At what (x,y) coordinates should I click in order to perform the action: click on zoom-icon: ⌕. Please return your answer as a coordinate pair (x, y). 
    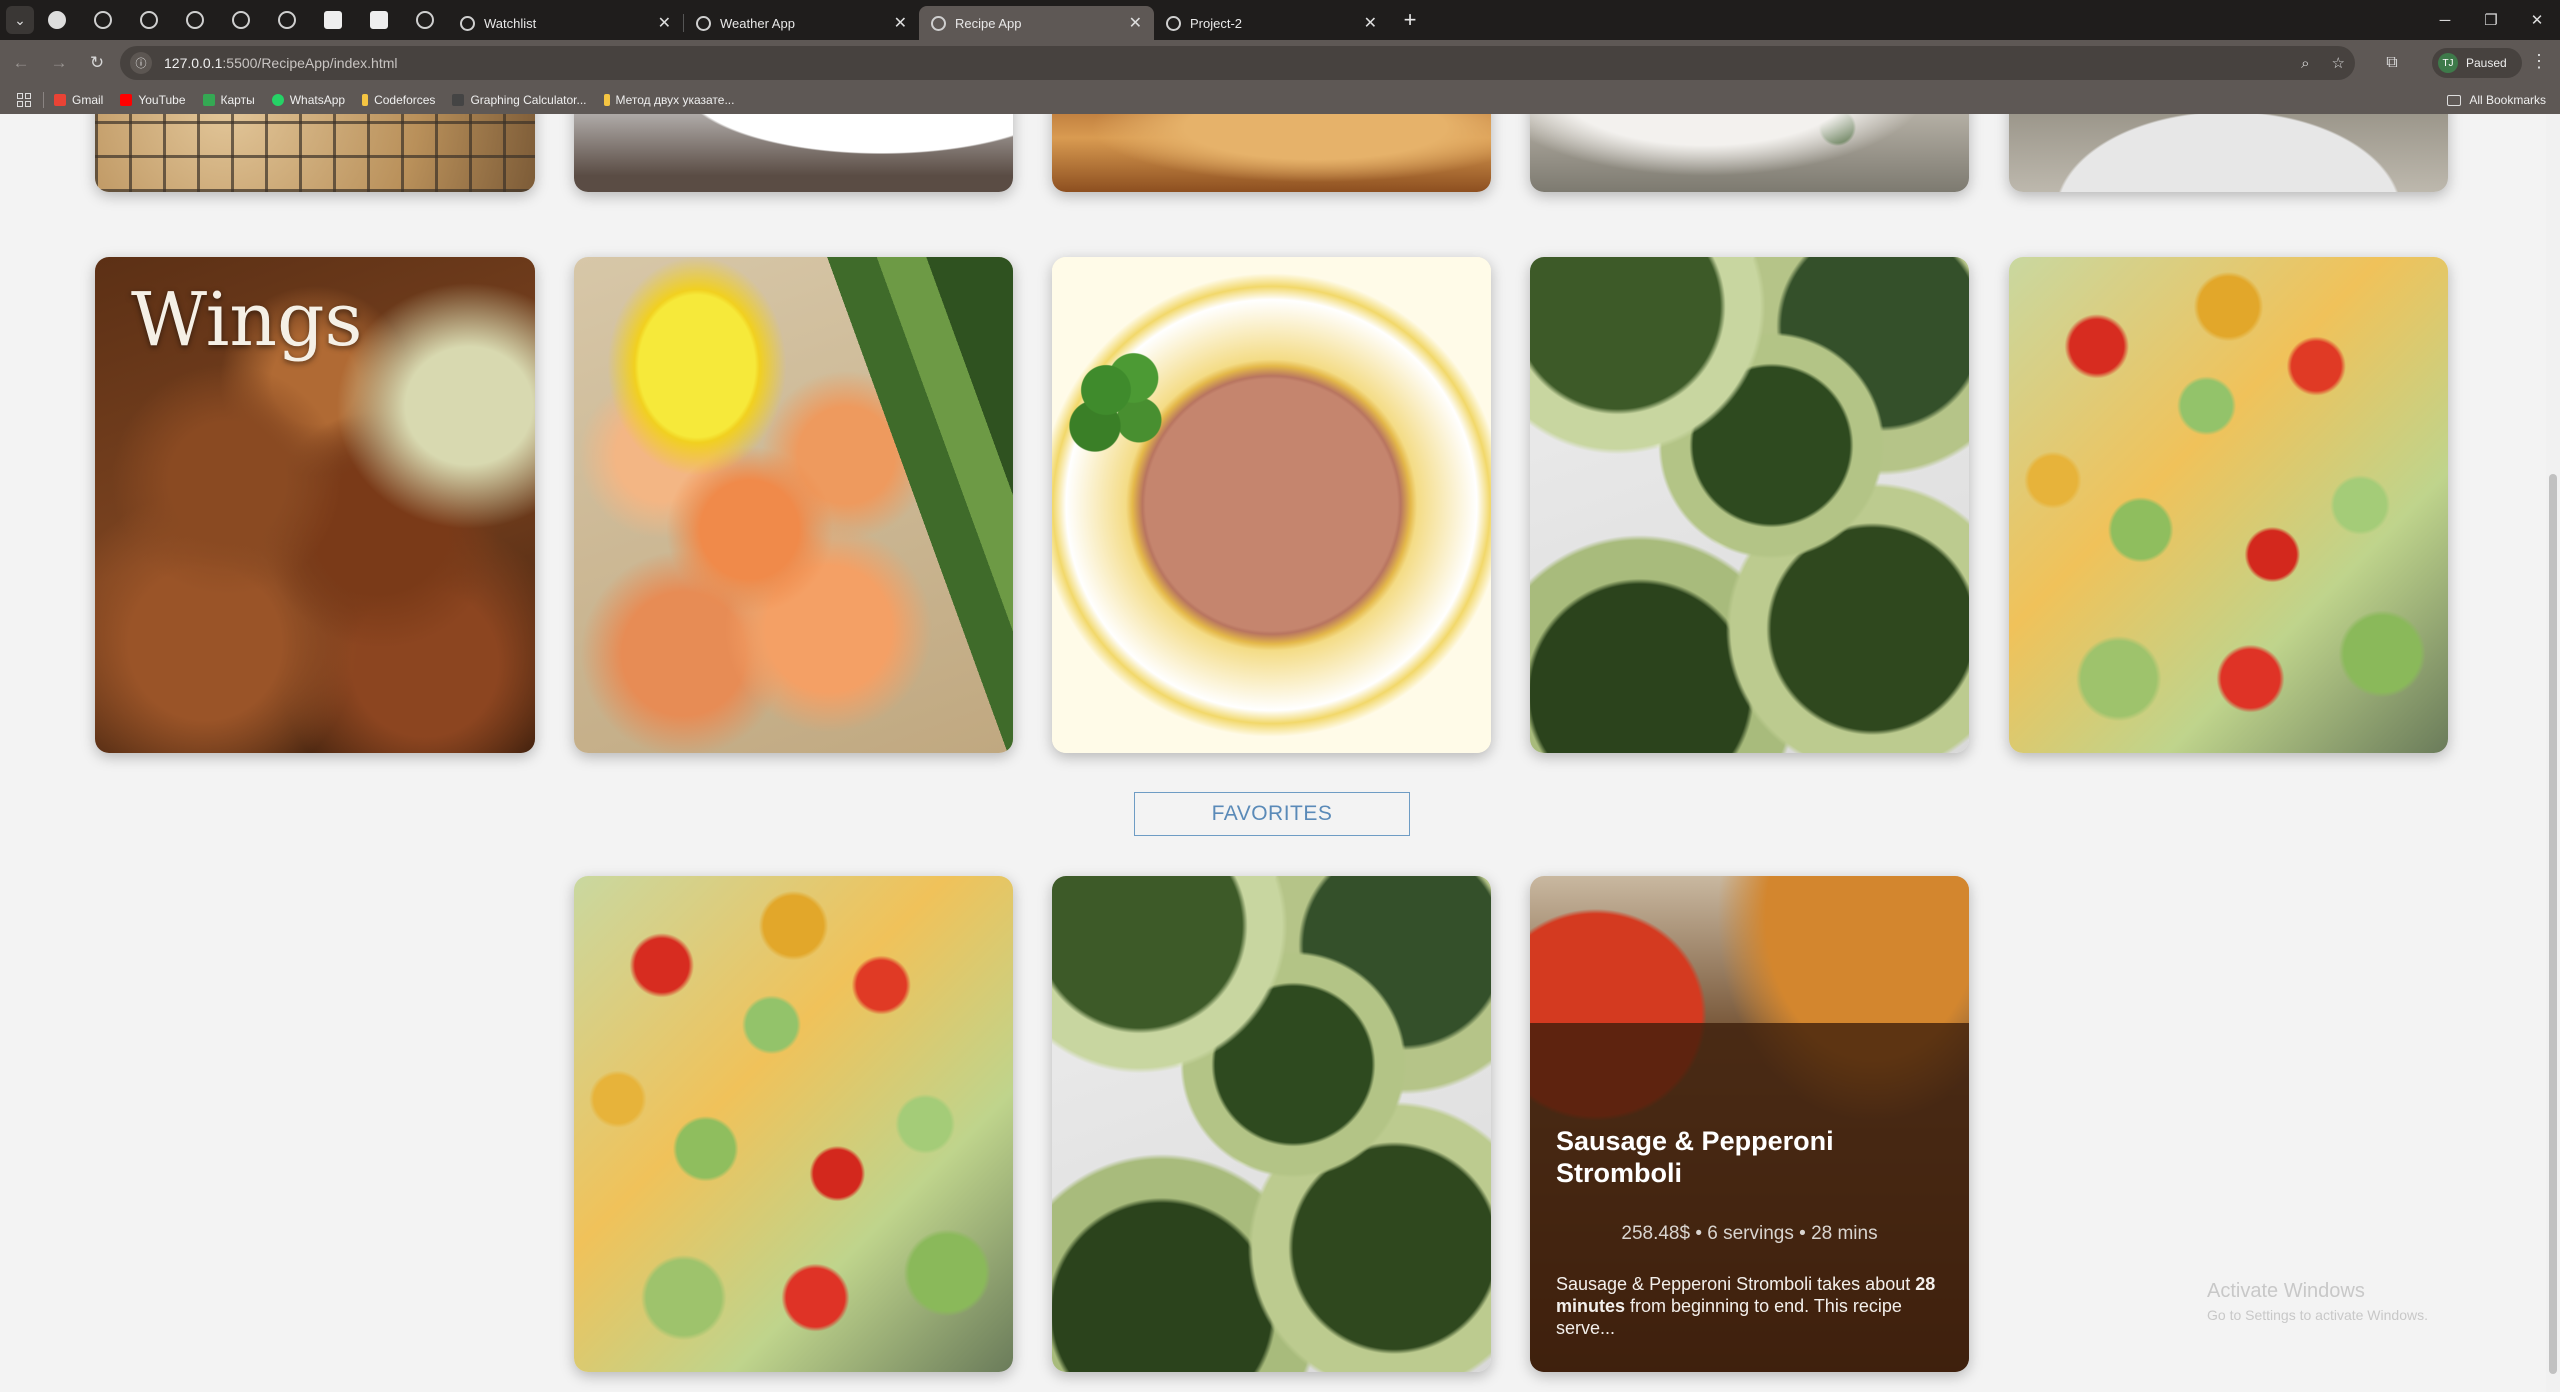
    Looking at the image, I should click on (2305, 63).